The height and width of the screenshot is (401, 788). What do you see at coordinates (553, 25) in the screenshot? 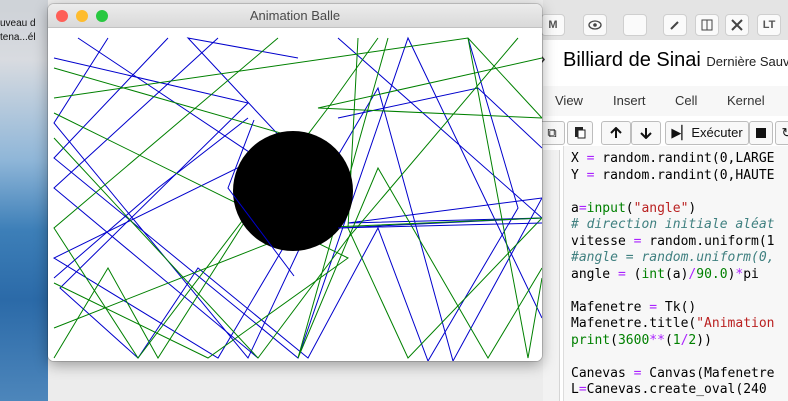
I see `tab-icon-gmail: M` at bounding box center [553, 25].